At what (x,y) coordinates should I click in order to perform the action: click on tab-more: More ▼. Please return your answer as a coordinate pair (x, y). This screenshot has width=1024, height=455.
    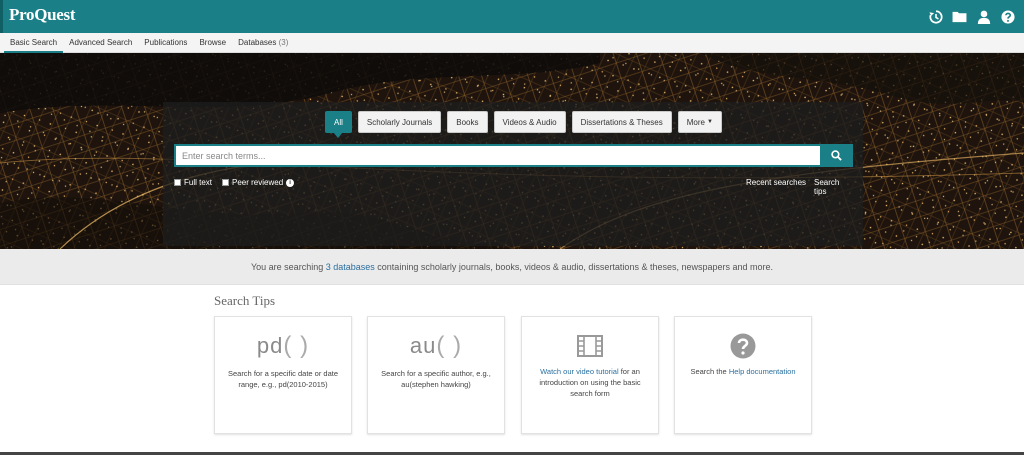
    Looking at the image, I should click on (699, 122).